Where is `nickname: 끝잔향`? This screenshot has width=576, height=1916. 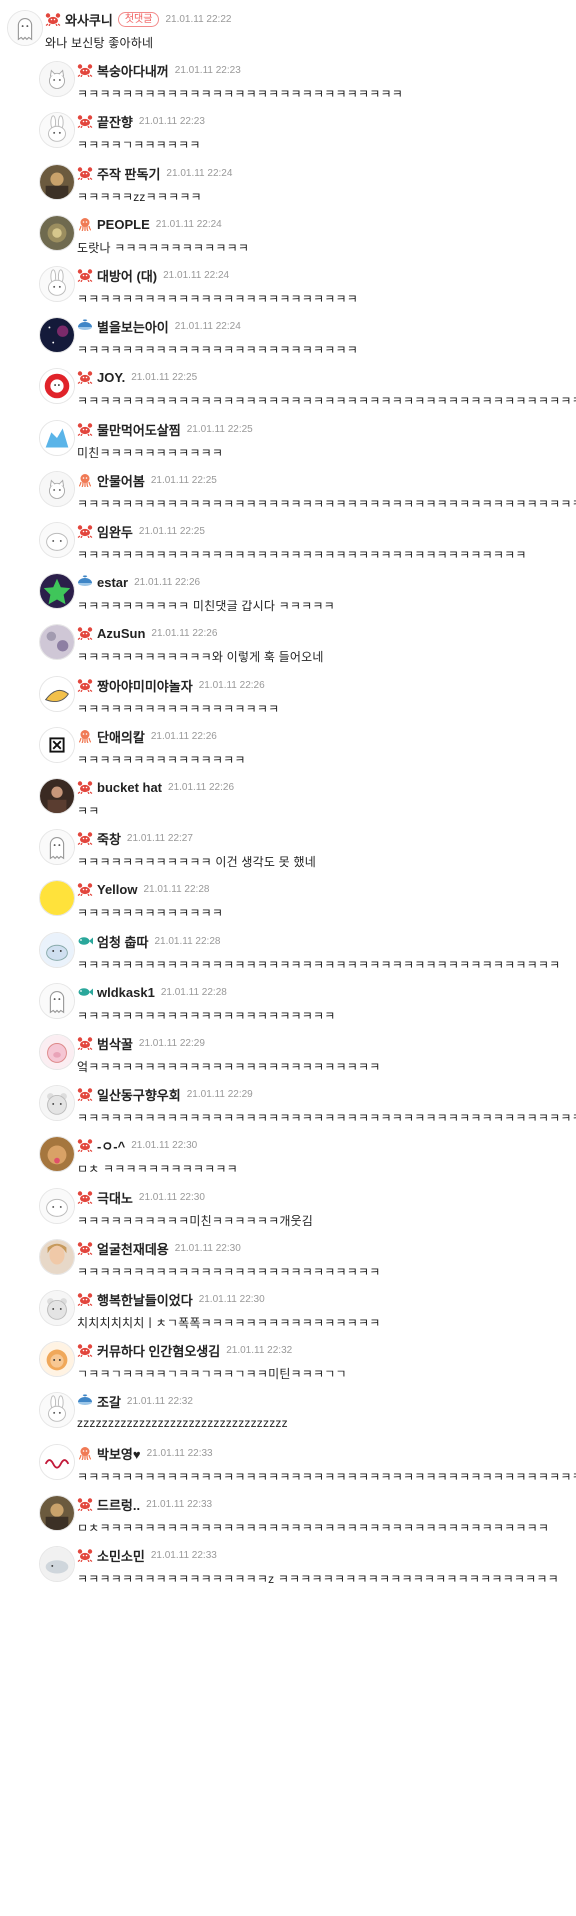
nickname: 끝잔향 is located at coordinates (115, 121).